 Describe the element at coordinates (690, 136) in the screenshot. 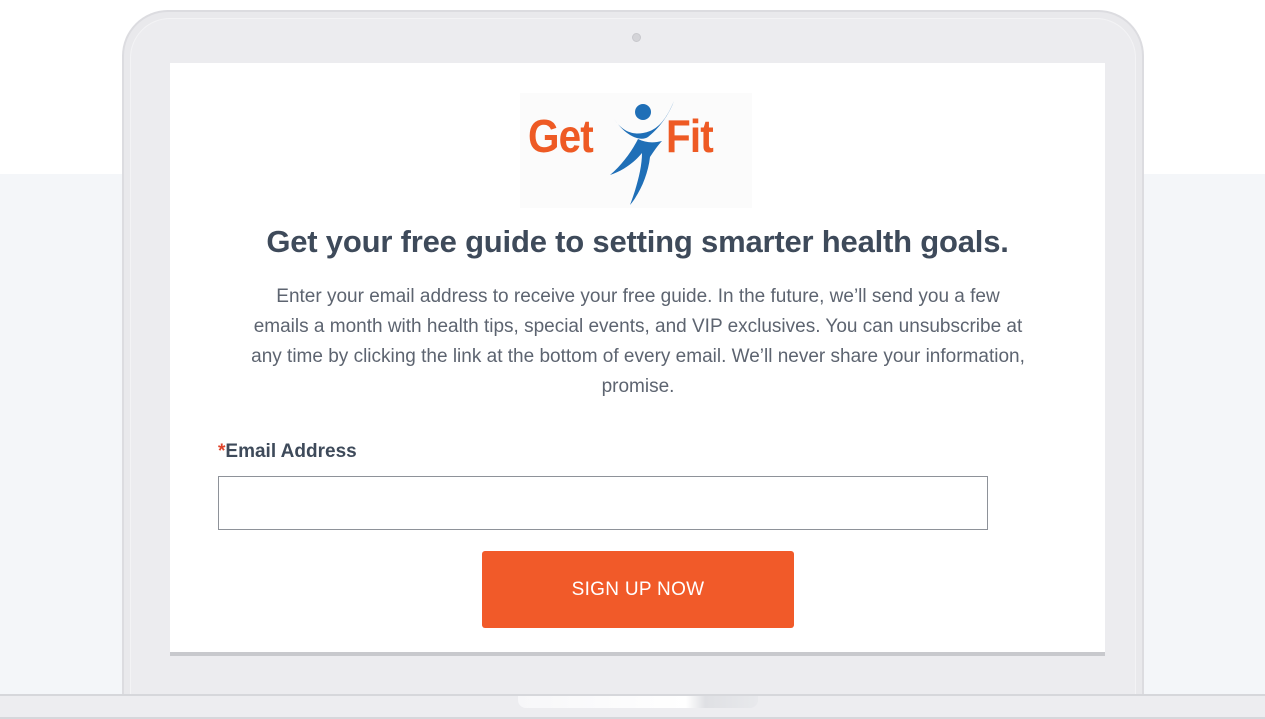

I see `logo-word-fit: Fit` at that location.